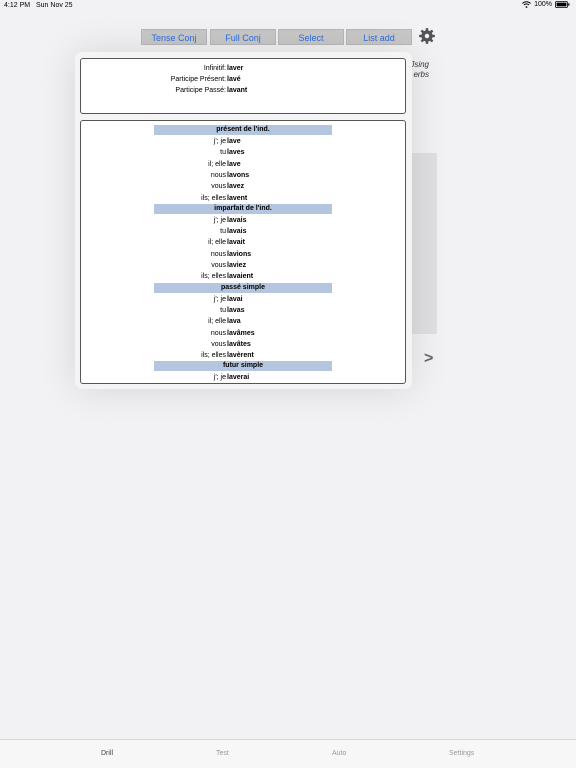 The image size is (576, 768). I want to click on conjugation-row: vous lavez, so click(243, 186).